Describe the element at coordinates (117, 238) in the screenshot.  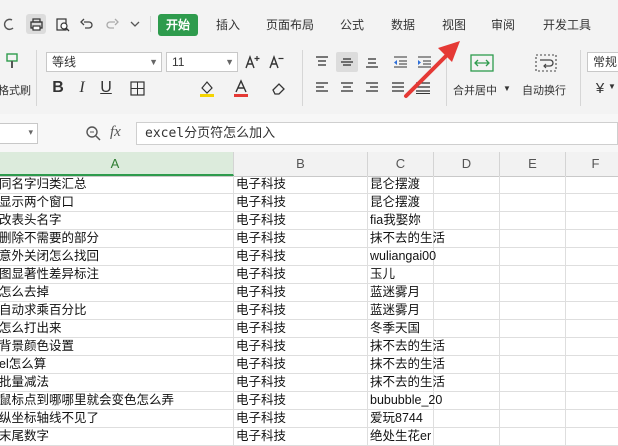
I see `cell-a: 删除不需要的部分` at that location.